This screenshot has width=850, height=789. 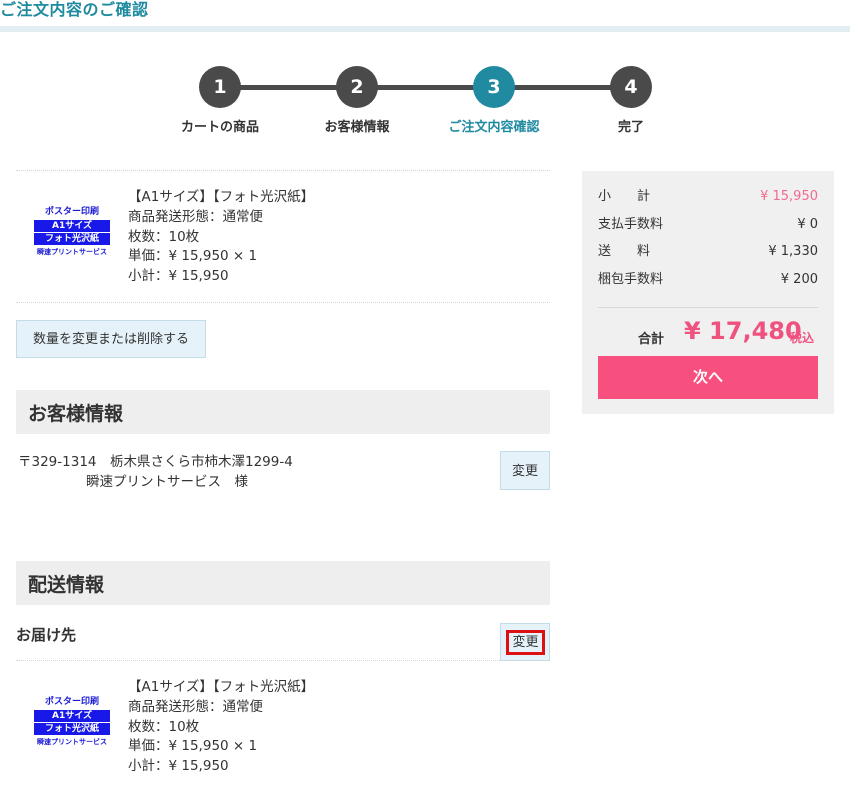 I want to click on step-4: 4 完了, so click(x=631, y=100).